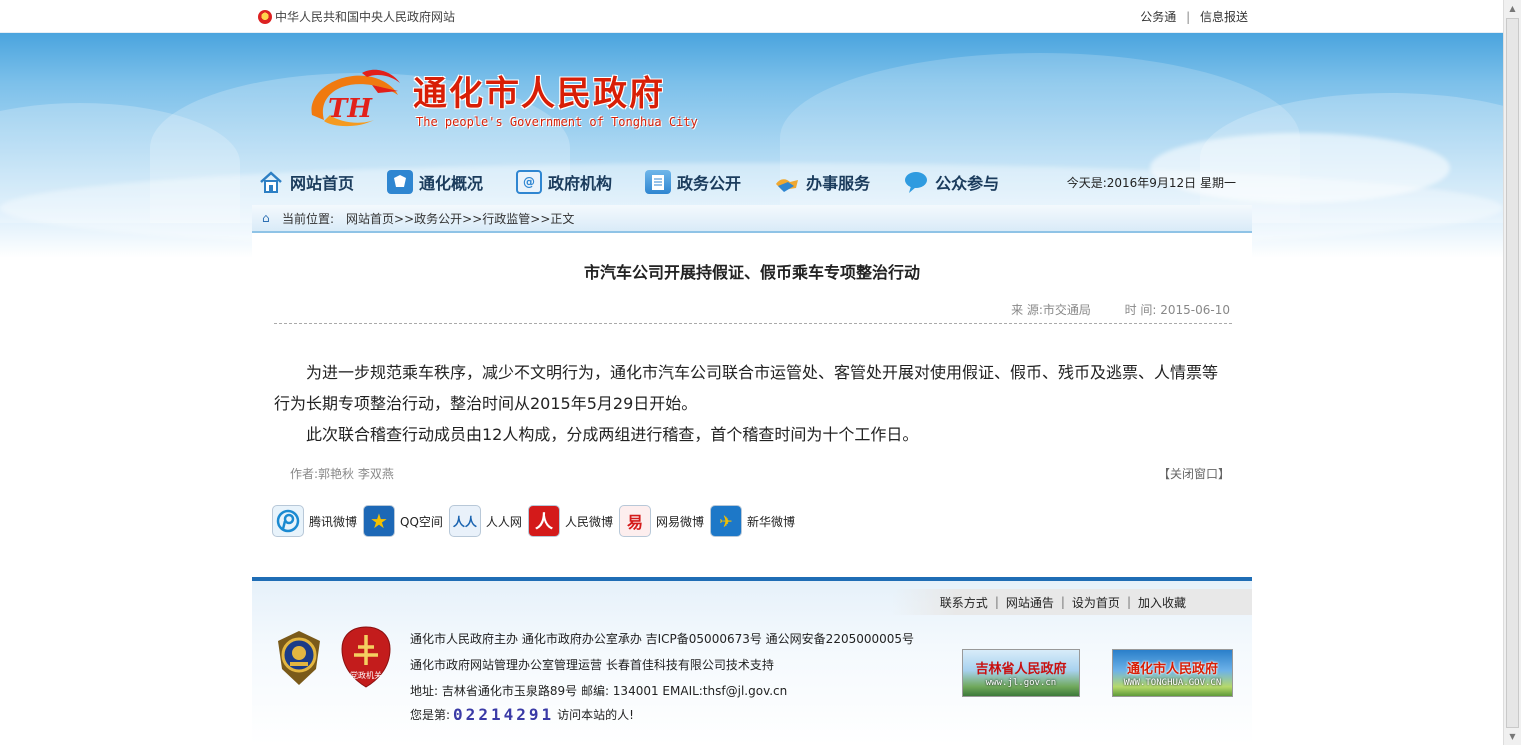 Image resolution: width=1521 pixels, height=745 pixels. I want to click on share-netease-weibo: 易 网易微博, so click(661, 521).